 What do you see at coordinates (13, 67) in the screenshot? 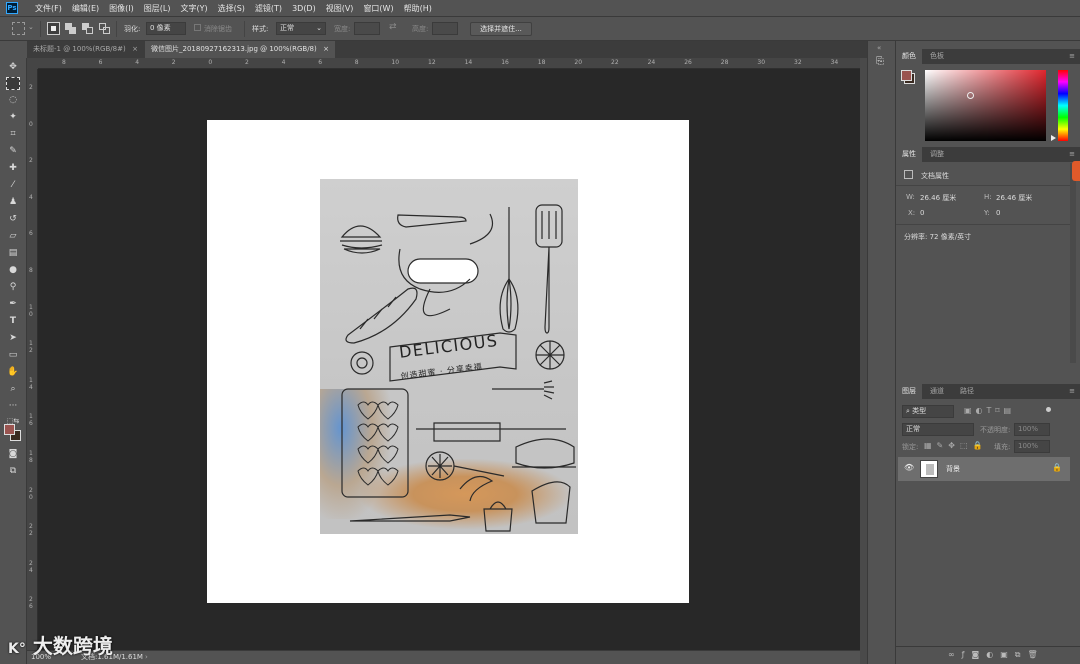
I see `move-tool-icon: ✥` at bounding box center [13, 67].